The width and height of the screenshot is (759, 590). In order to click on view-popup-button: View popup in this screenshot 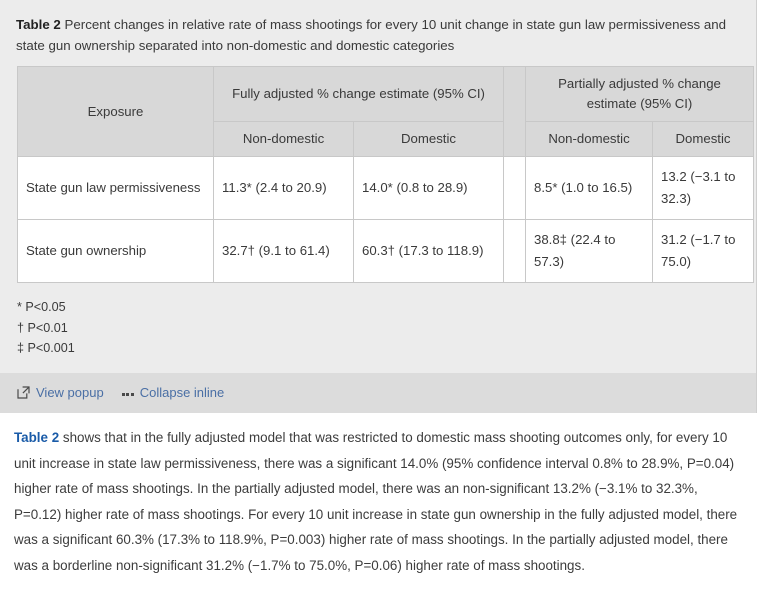, I will do `click(60, 392)`.